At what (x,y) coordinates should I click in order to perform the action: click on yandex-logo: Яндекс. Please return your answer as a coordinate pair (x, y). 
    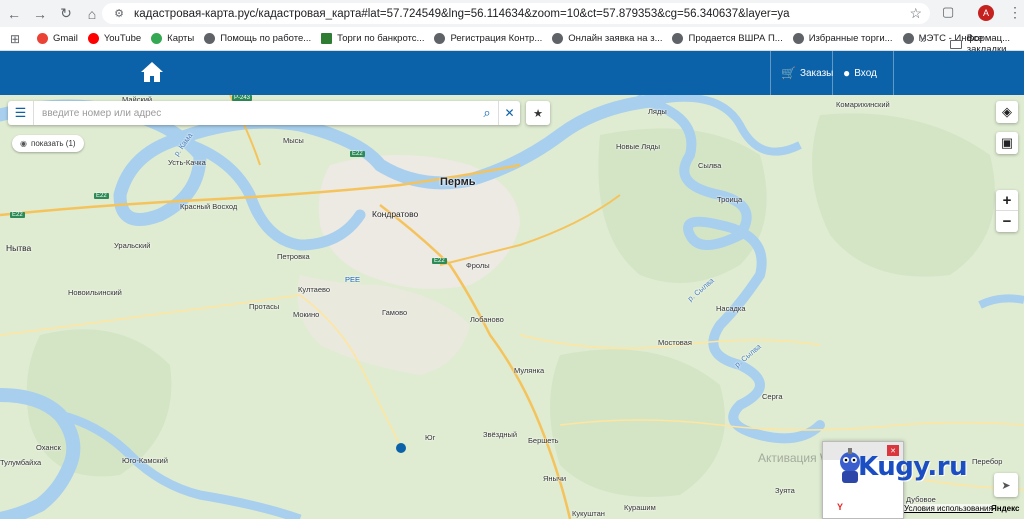
    Looking at the image, I should click on (1005, 508).